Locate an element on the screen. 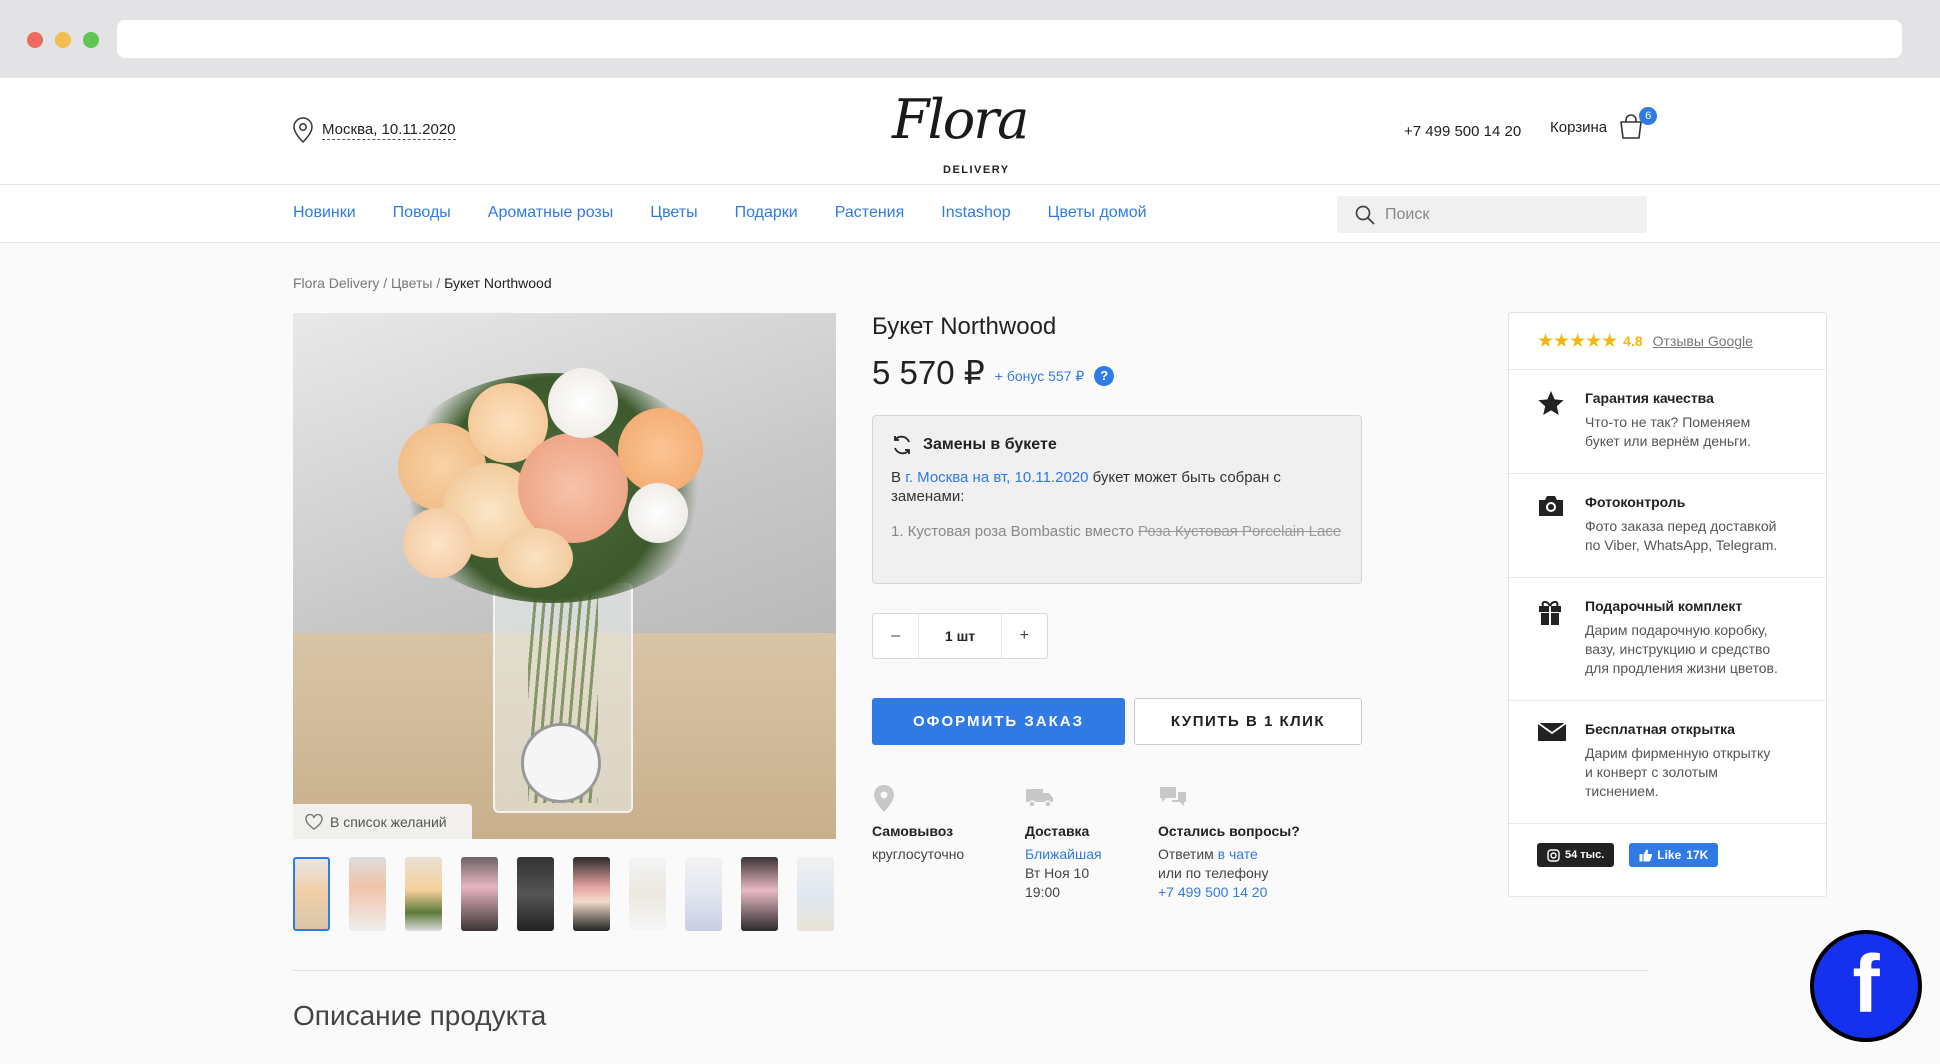  chat-link: в чате is located at coordinates (1238, 854).